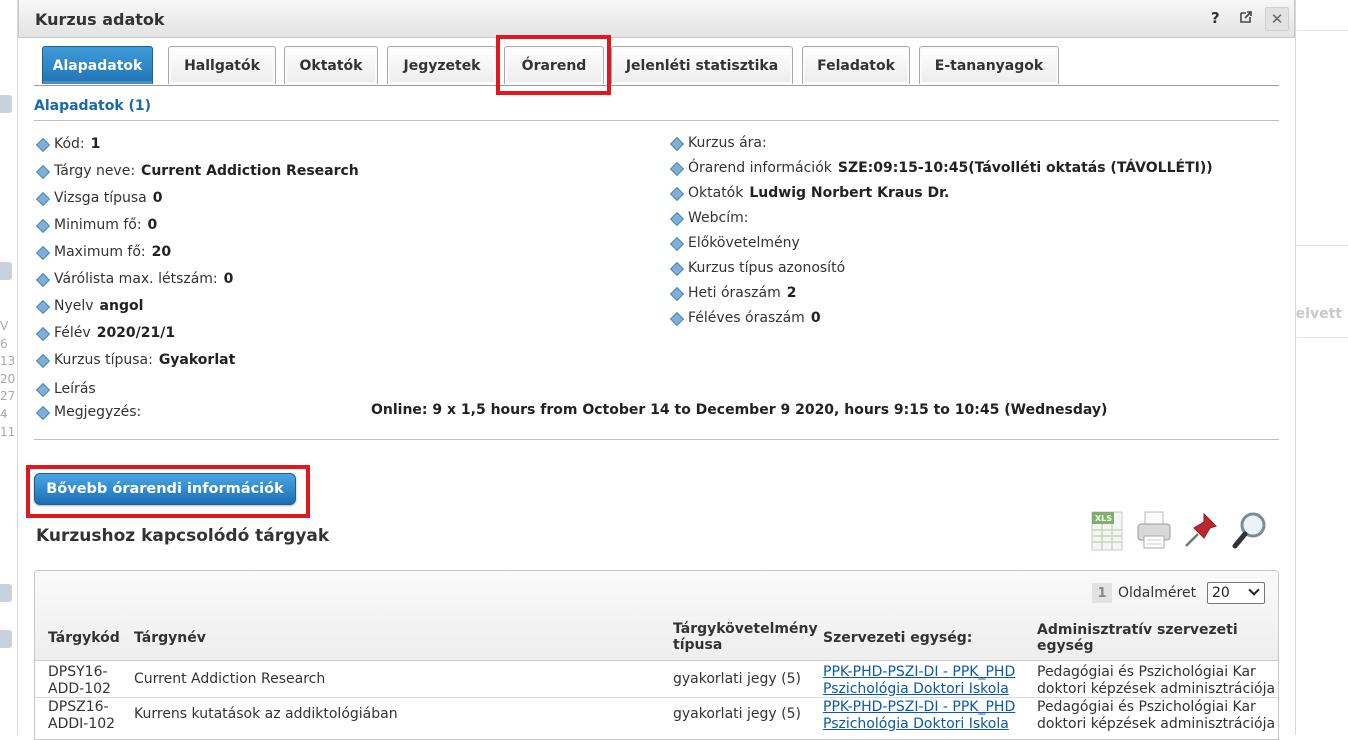 The width and height of the screenshot is (1348, 740). I want to click on cell-code: DPSY16-ADD-102, so click(79, 680).